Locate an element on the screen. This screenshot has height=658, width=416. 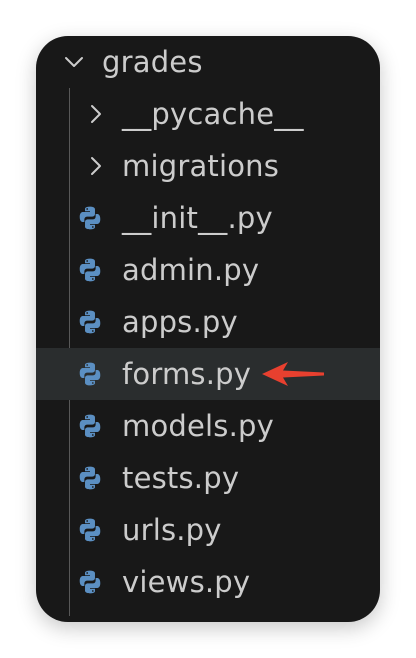
file-label-admin: admin.py is located at coordinates (191, 270).